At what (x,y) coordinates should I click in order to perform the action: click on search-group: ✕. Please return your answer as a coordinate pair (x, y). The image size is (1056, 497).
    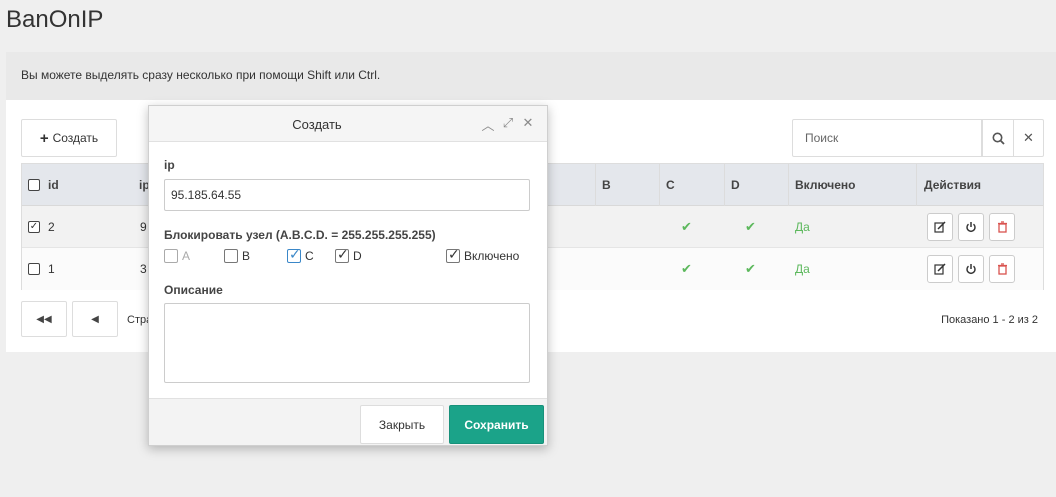
    Looking at the image, I should click on (918, 138).